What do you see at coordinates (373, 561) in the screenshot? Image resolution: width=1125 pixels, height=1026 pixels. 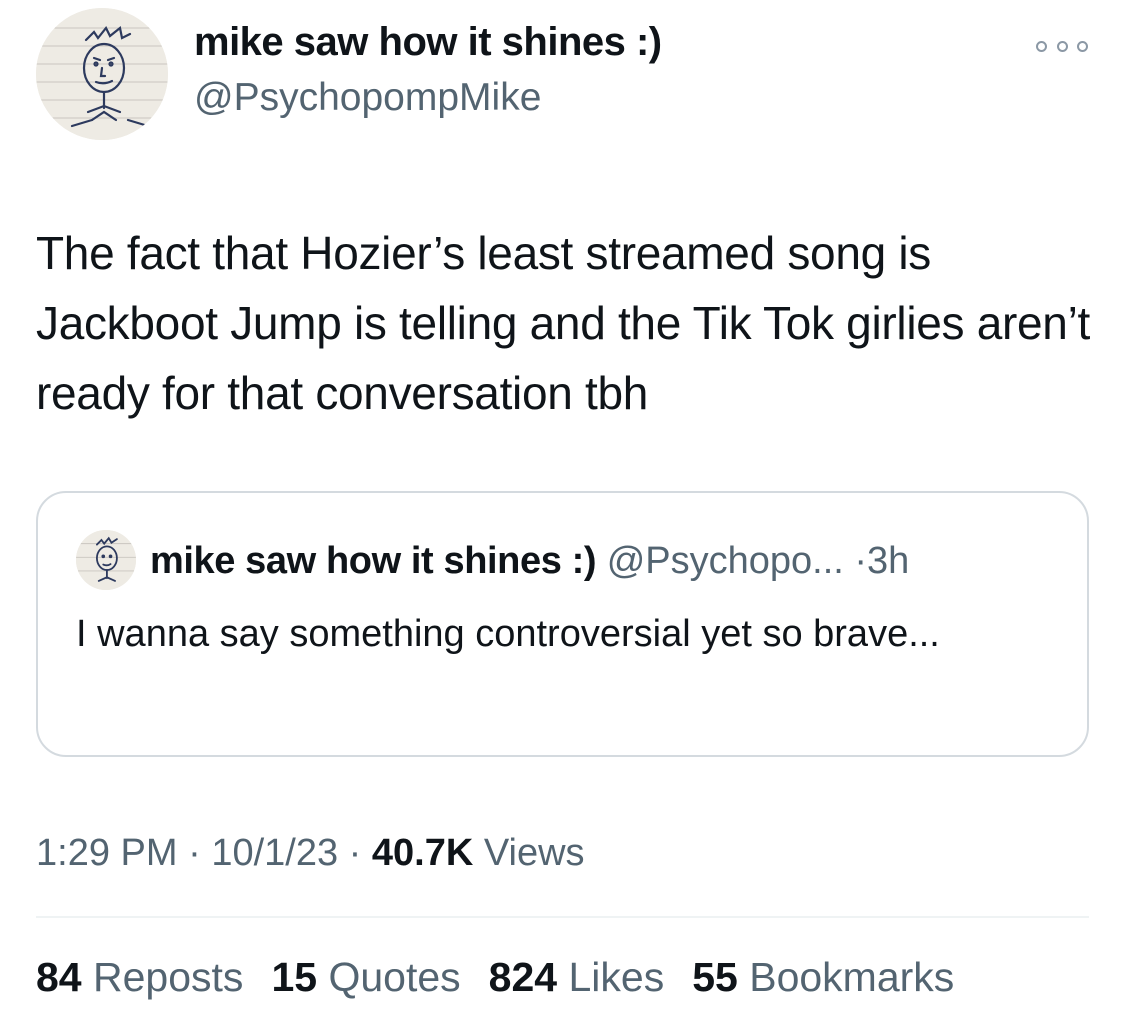 I see `quoted-author-display-name: mike saw how it shines :)` at bounding box center [373, 561].